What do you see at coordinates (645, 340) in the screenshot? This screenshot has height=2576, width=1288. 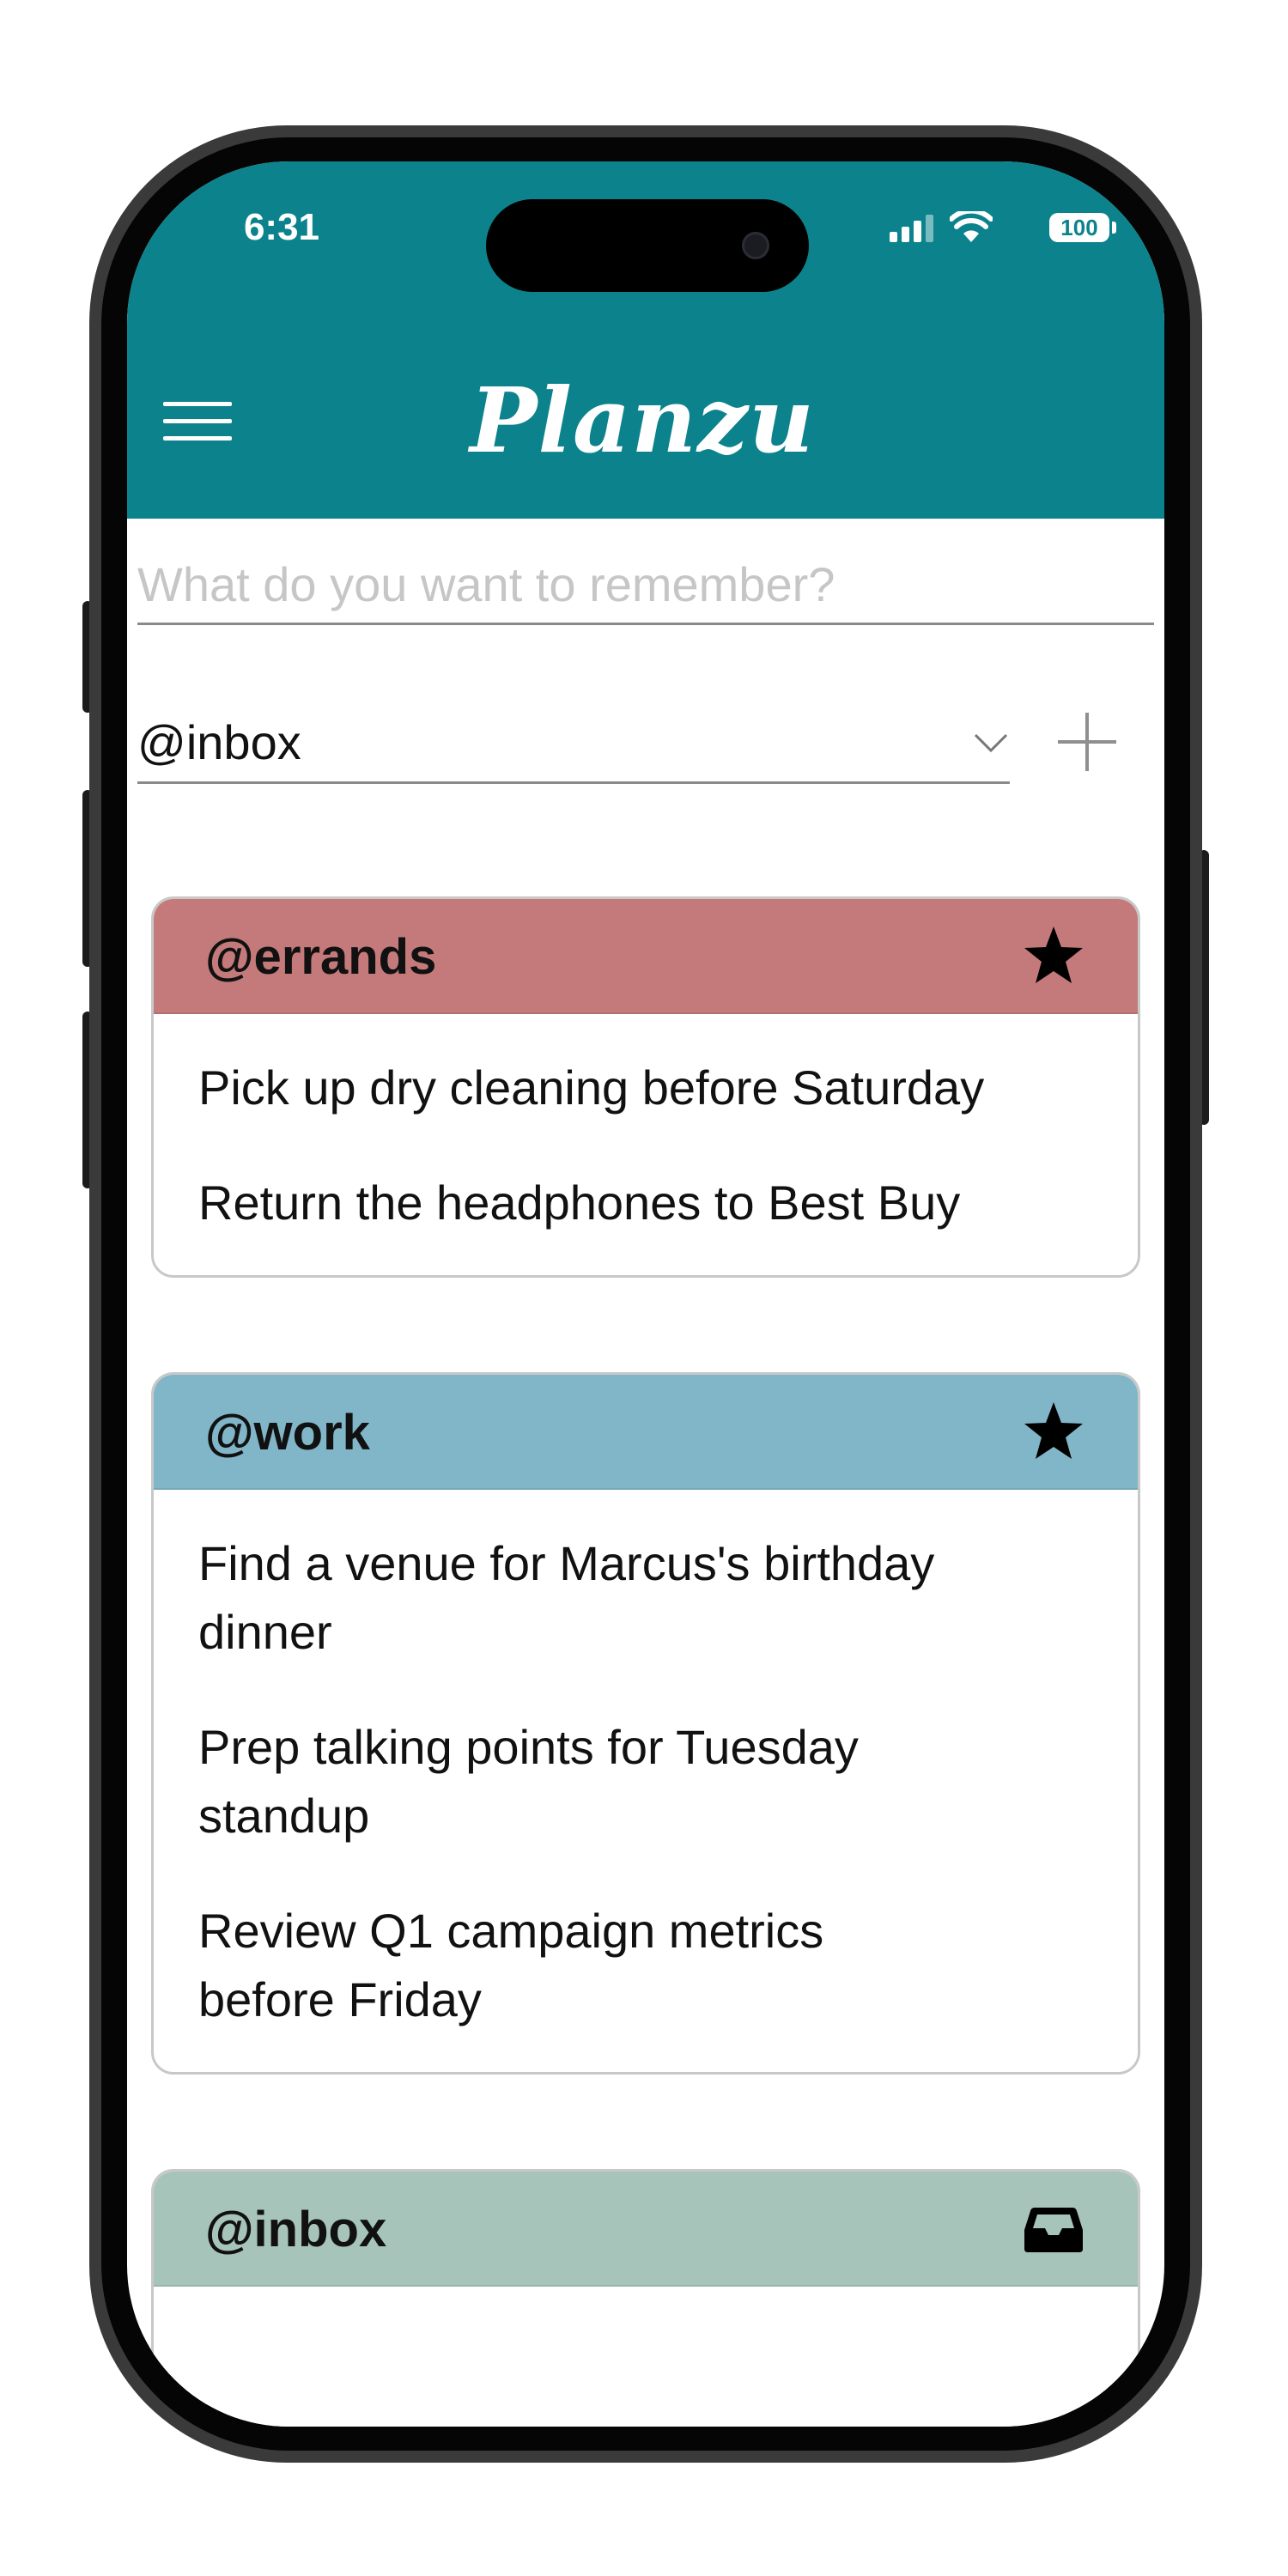 I see `app-header: 6:31 100 Planzu` at bounding box center [645, 340].